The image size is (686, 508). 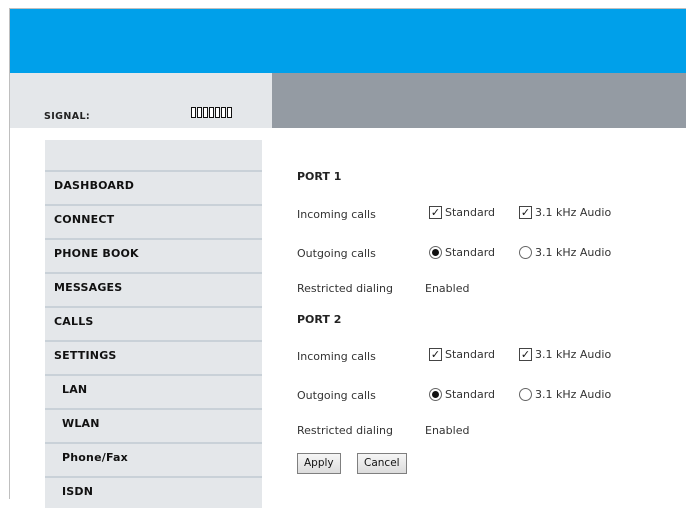 What do you see at coordinates (153, 288) in the screenshot?
I see `sidebar-item-messages: MESSAGES` at bounding box center [153, 288].